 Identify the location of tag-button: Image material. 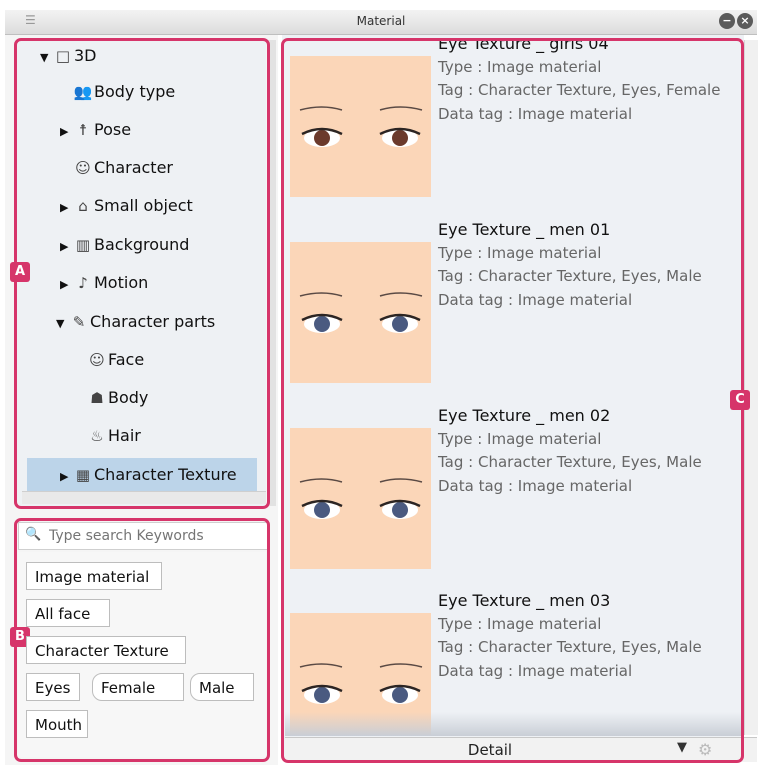
(94, 576).